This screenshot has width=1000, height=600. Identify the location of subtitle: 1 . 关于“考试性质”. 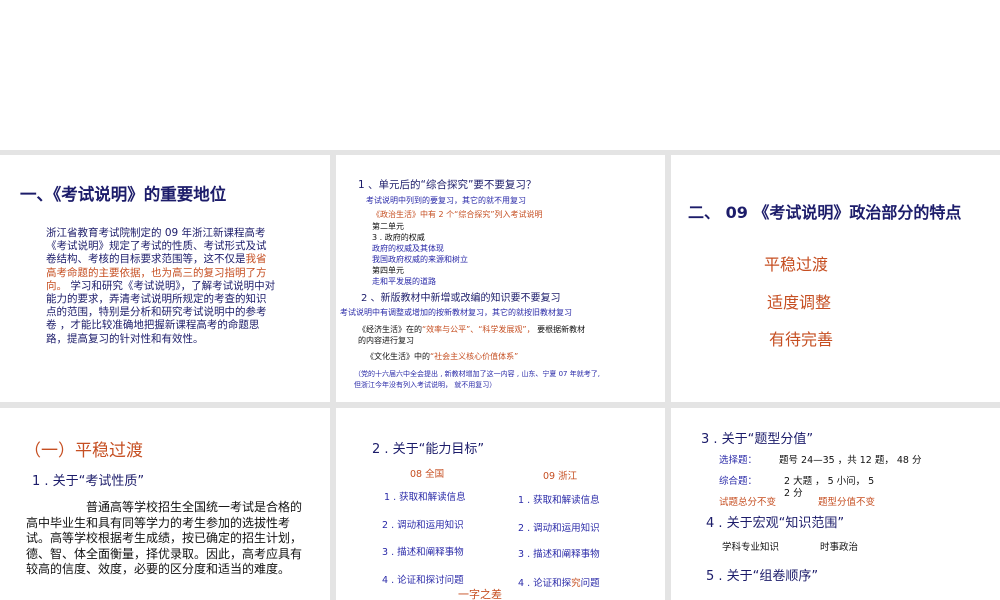
(88, 481).